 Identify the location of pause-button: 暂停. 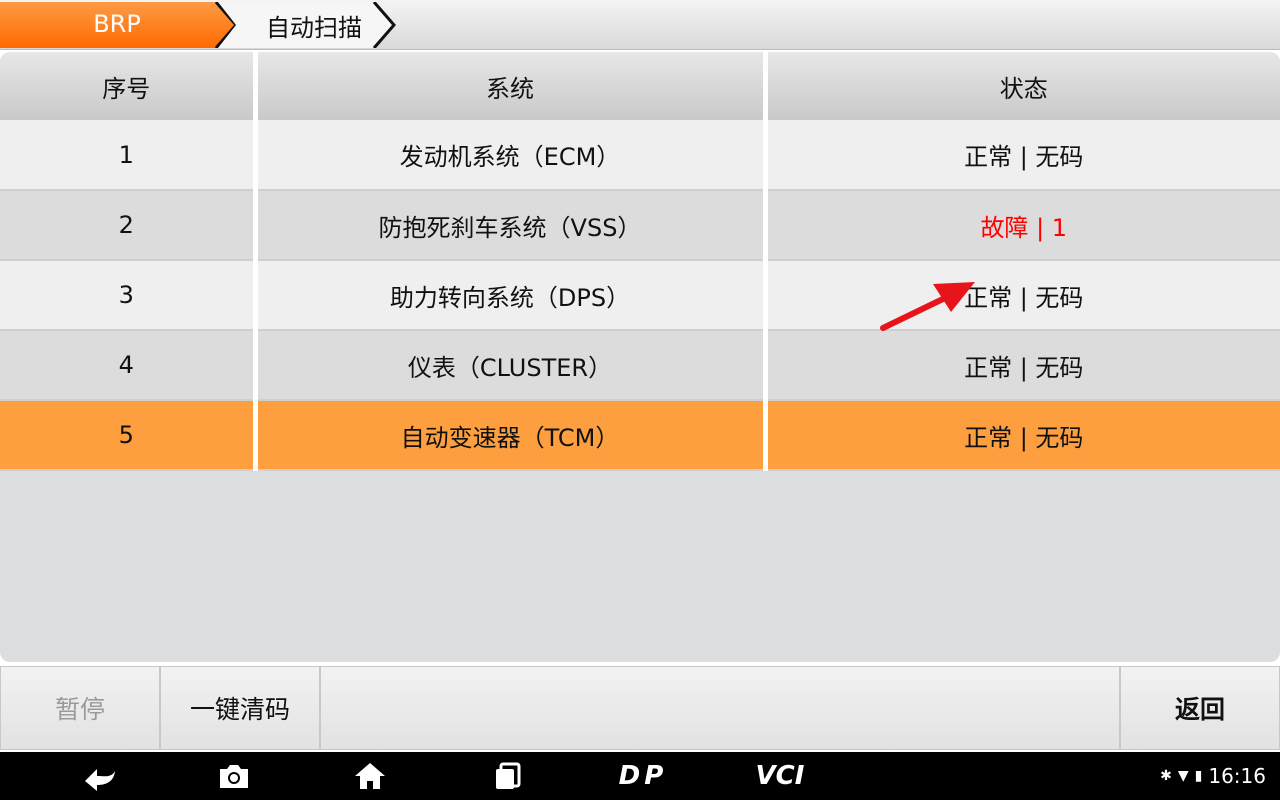
(80, 708).